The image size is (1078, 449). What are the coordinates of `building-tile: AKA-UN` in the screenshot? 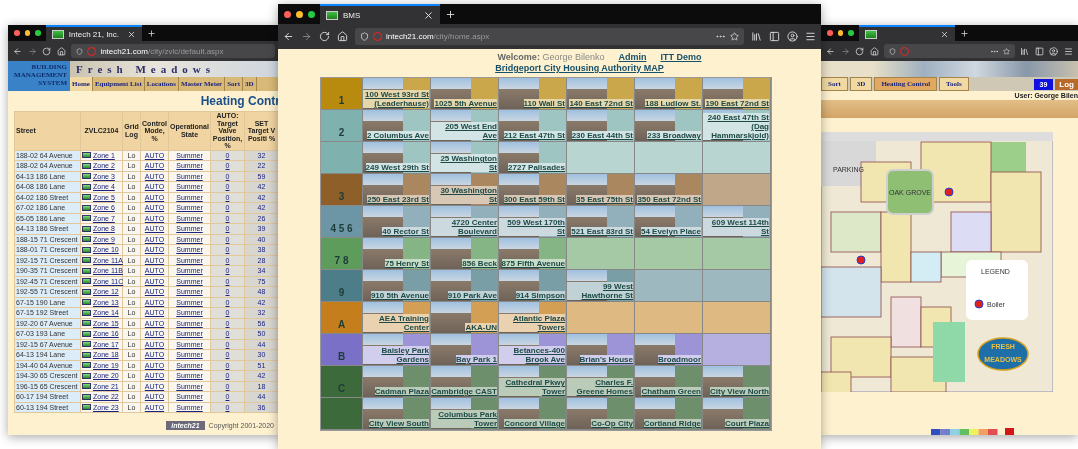 It's located at (465, 318).